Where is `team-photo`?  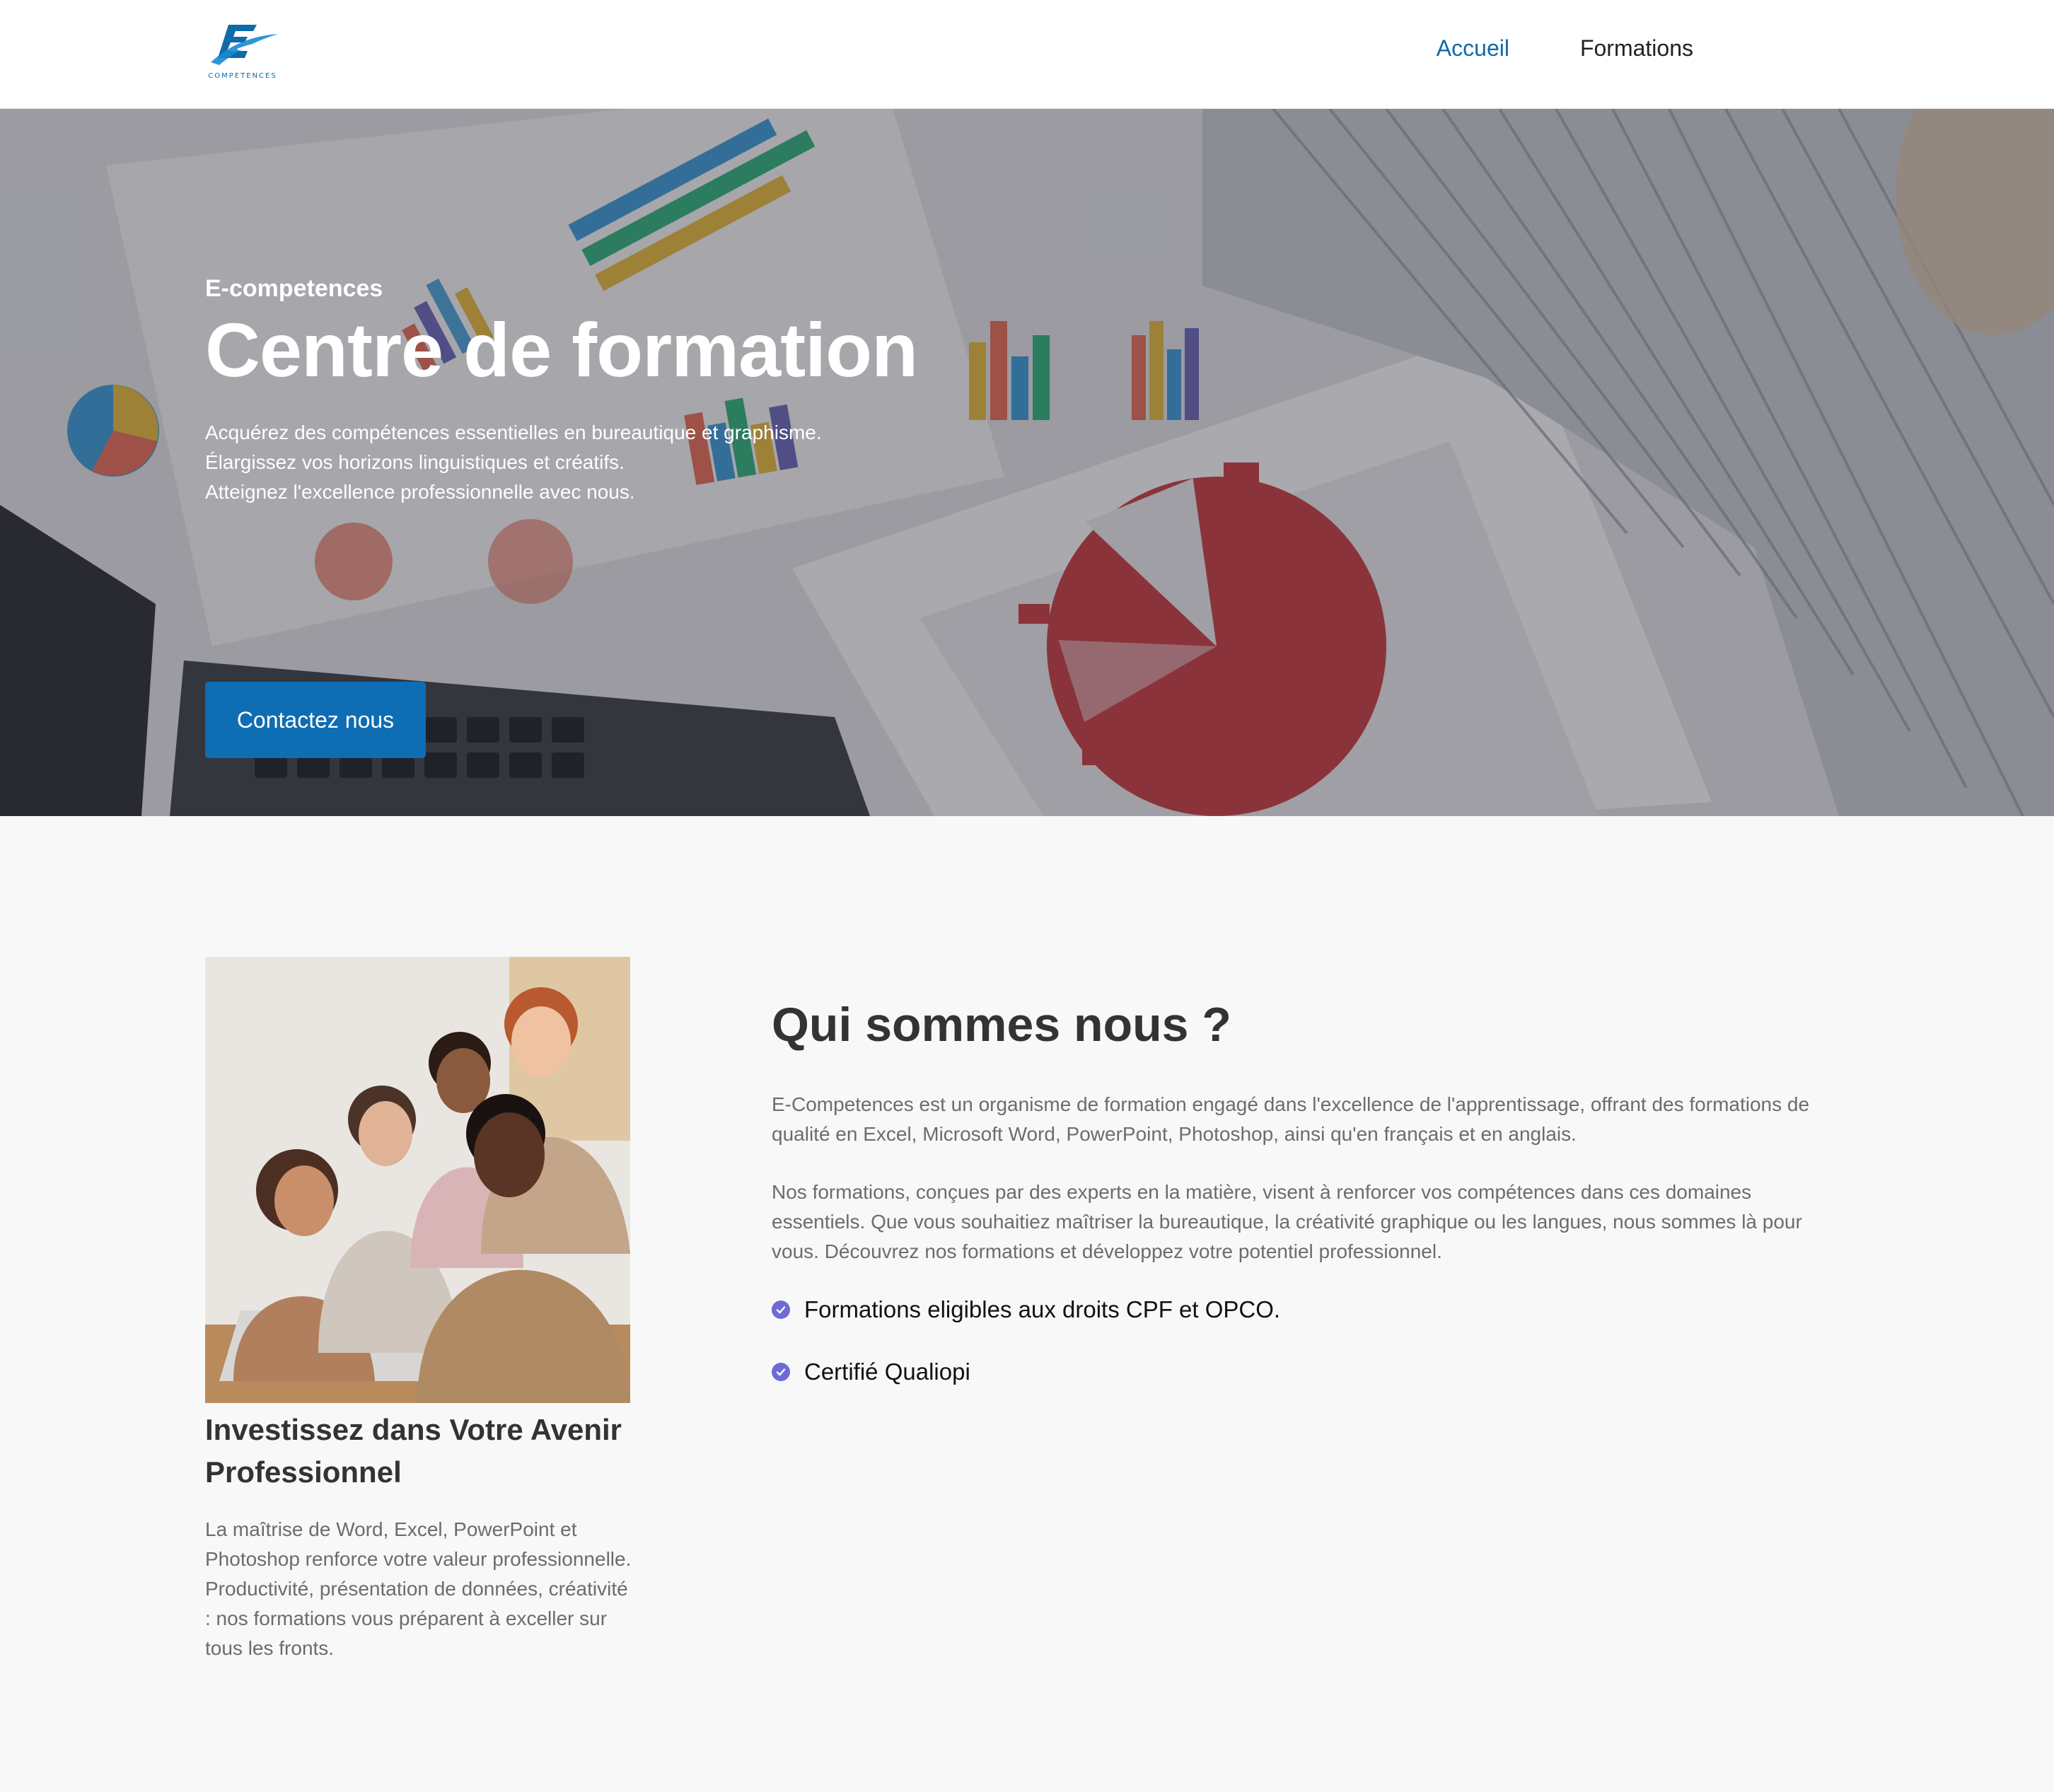
team-photo is located at coordinates (417, 1180).